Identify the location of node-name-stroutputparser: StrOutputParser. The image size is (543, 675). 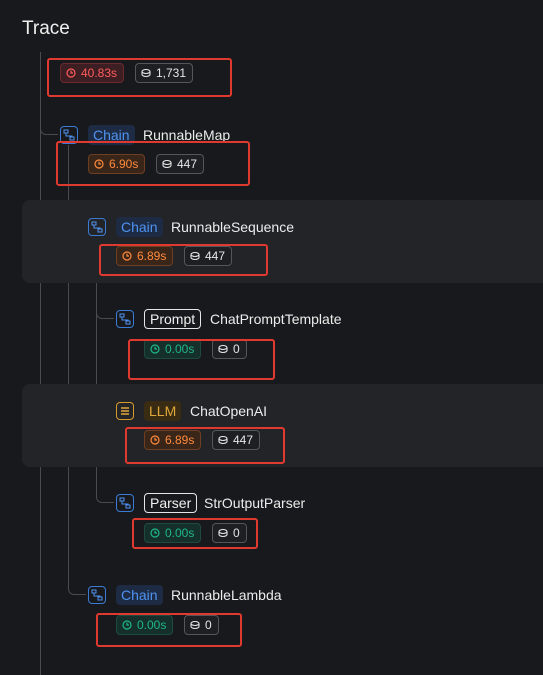
(254, 503).